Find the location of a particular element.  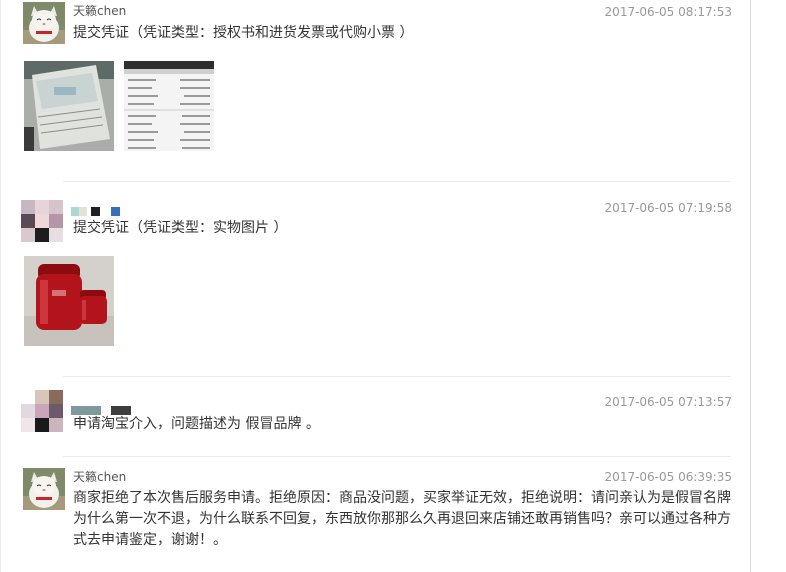

entry-timestamp: 2017-06-05 07:13:57 is located at coordinates (668, 402).